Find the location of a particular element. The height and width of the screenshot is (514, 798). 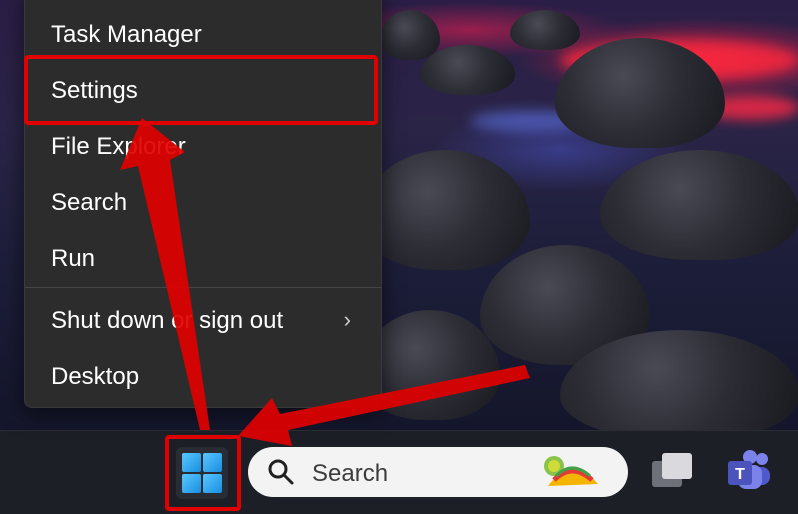

menu-item-file-explorer: File Explorer is located at coordinates (203, 147).